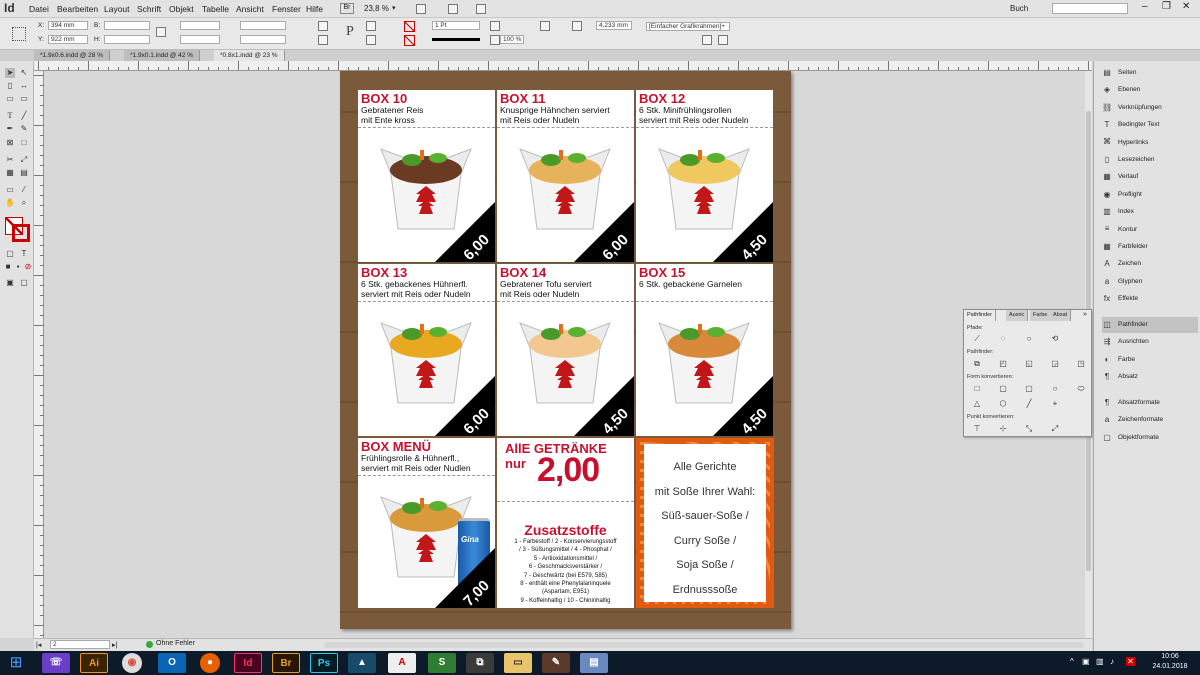  I want to click on corner-size-field: 4,233 mm, so click(614, 25).